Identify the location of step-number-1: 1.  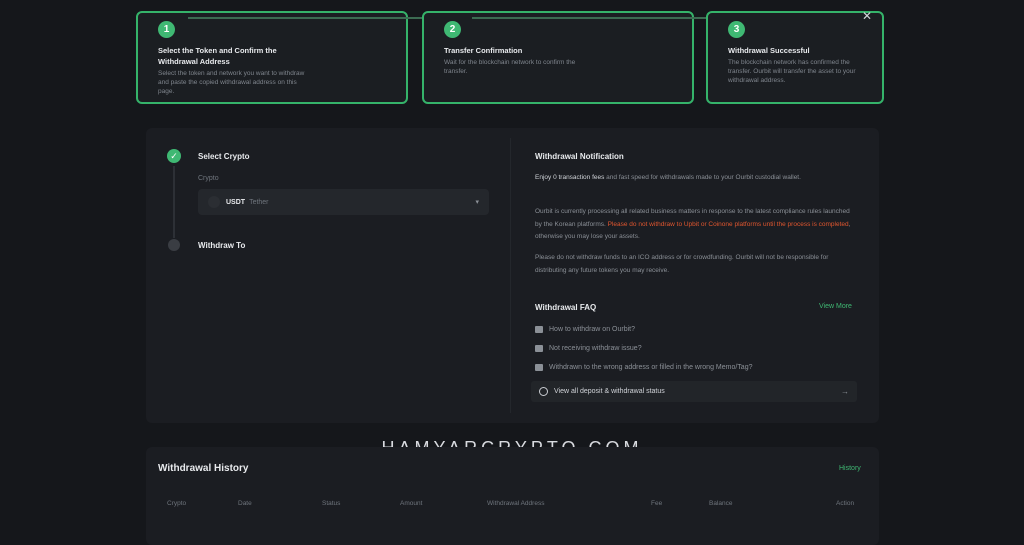
(166, 29).